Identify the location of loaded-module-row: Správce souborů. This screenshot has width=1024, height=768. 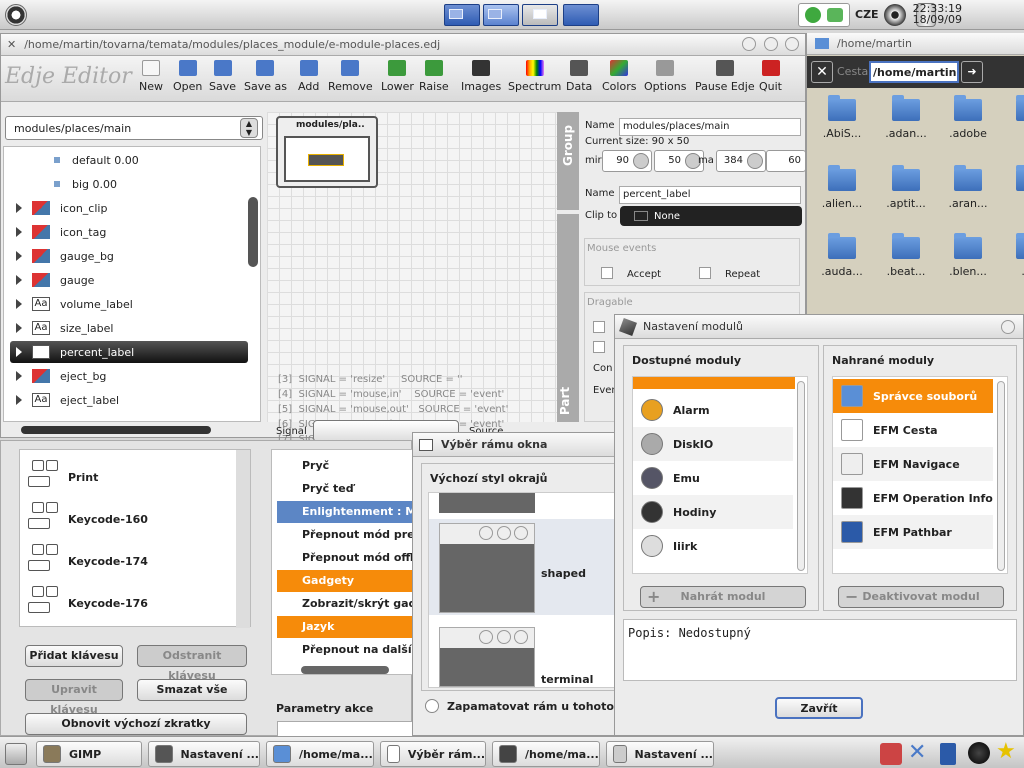
(913, 396).